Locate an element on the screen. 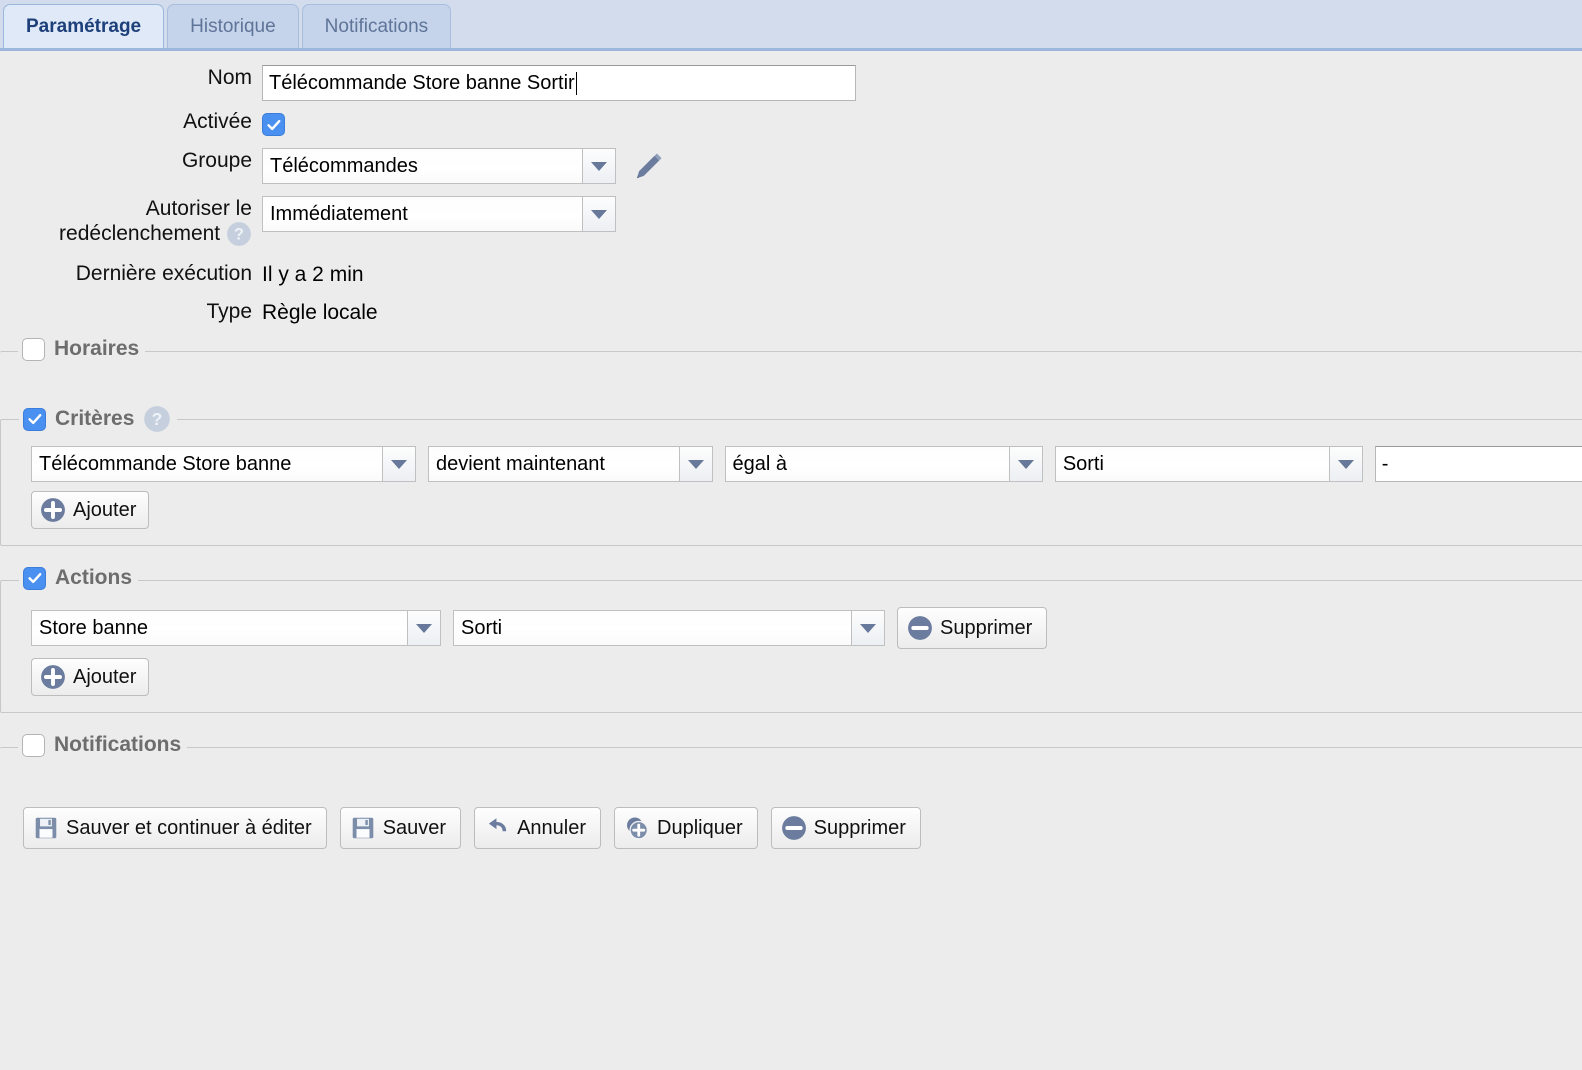  criteria-value-select: Sorti is located at coordinates (1208, 464).